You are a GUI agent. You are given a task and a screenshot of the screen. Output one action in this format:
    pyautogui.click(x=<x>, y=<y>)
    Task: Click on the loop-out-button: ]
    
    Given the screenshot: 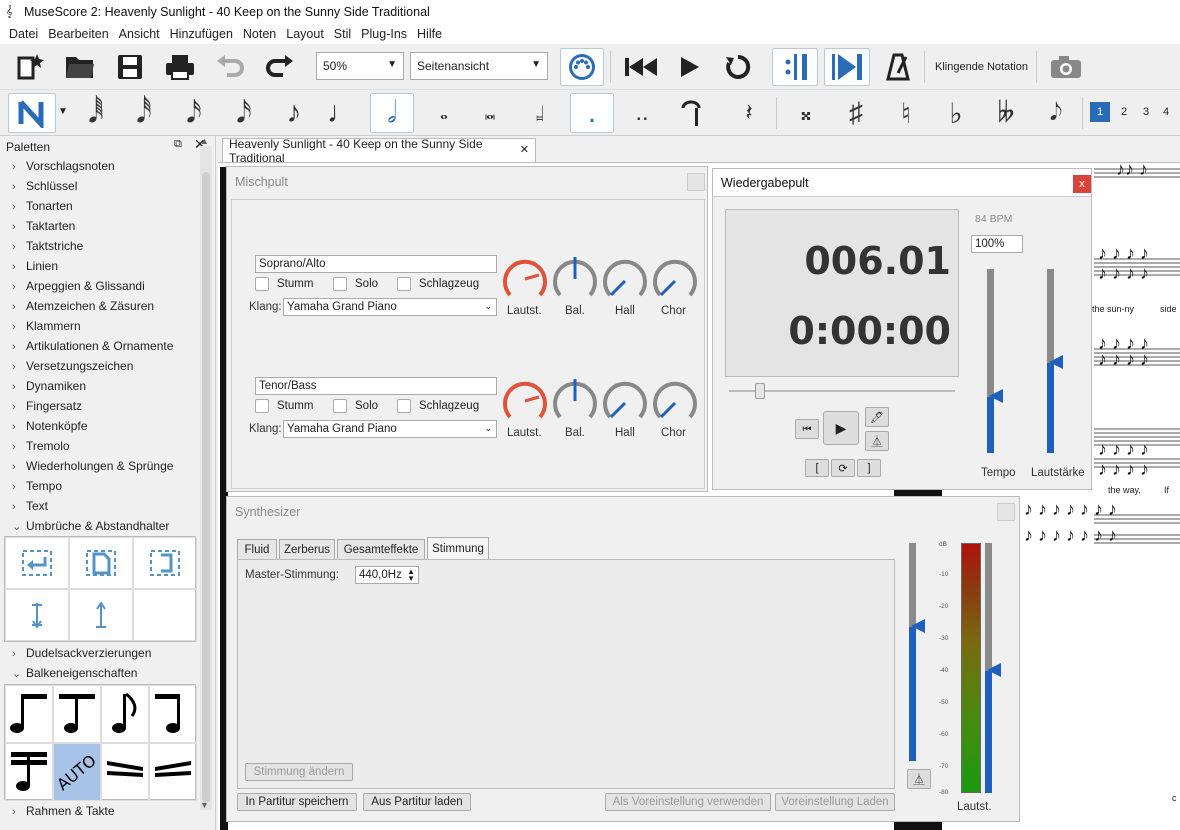 What is the action you would take?
    pyautogui.click(x=869, y=468)
    